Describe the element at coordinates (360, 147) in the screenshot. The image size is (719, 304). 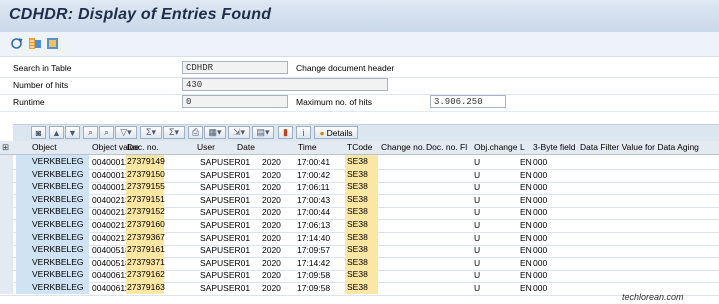
I see `col-header-tcode: TCode` at that location.